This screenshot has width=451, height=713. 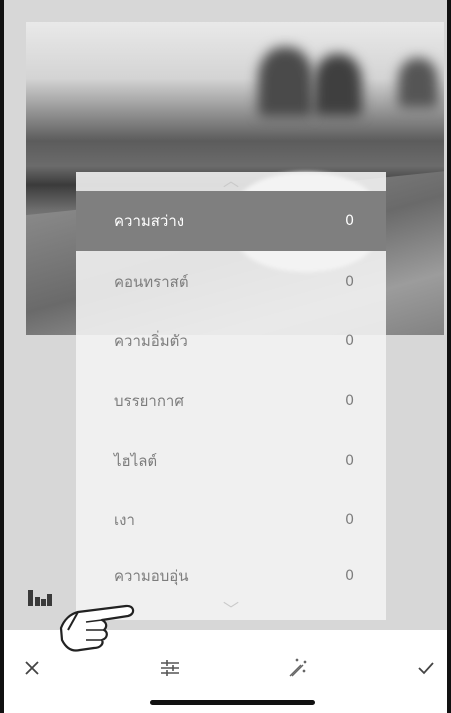 I want to click on close-icon, so click(x=32, y=668).